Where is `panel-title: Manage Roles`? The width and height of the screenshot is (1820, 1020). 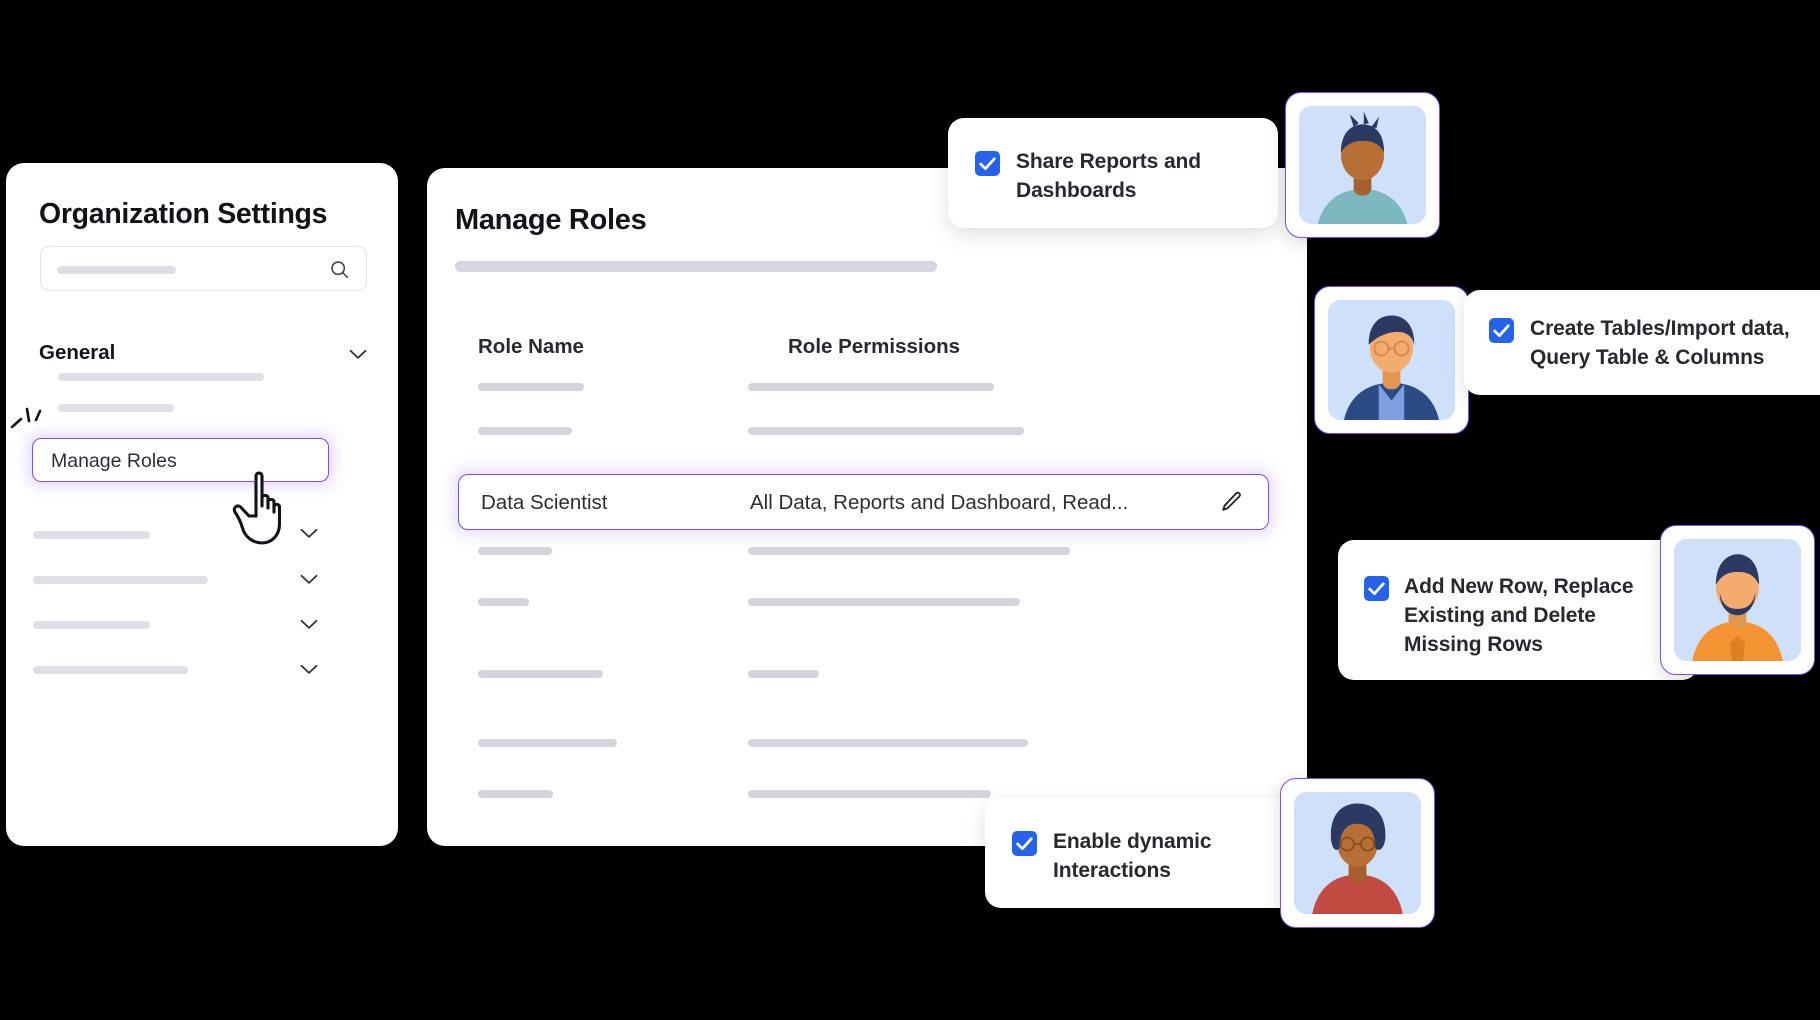
panel-title: Manage Roles is located at coordinates (551, 220).